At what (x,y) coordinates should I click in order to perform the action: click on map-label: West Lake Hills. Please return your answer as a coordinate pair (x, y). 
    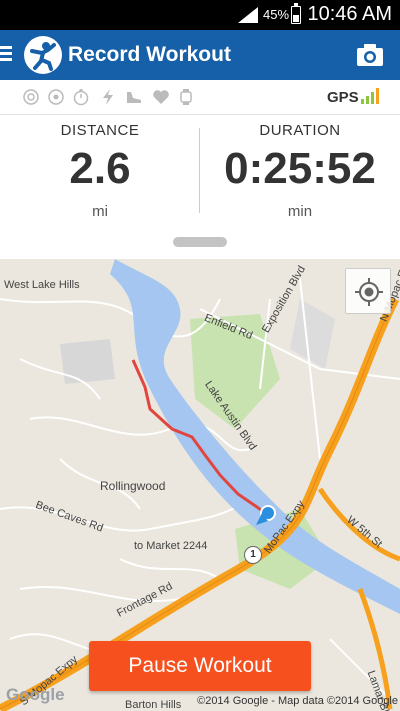
    Looking at the image, I should click on (42, 285).